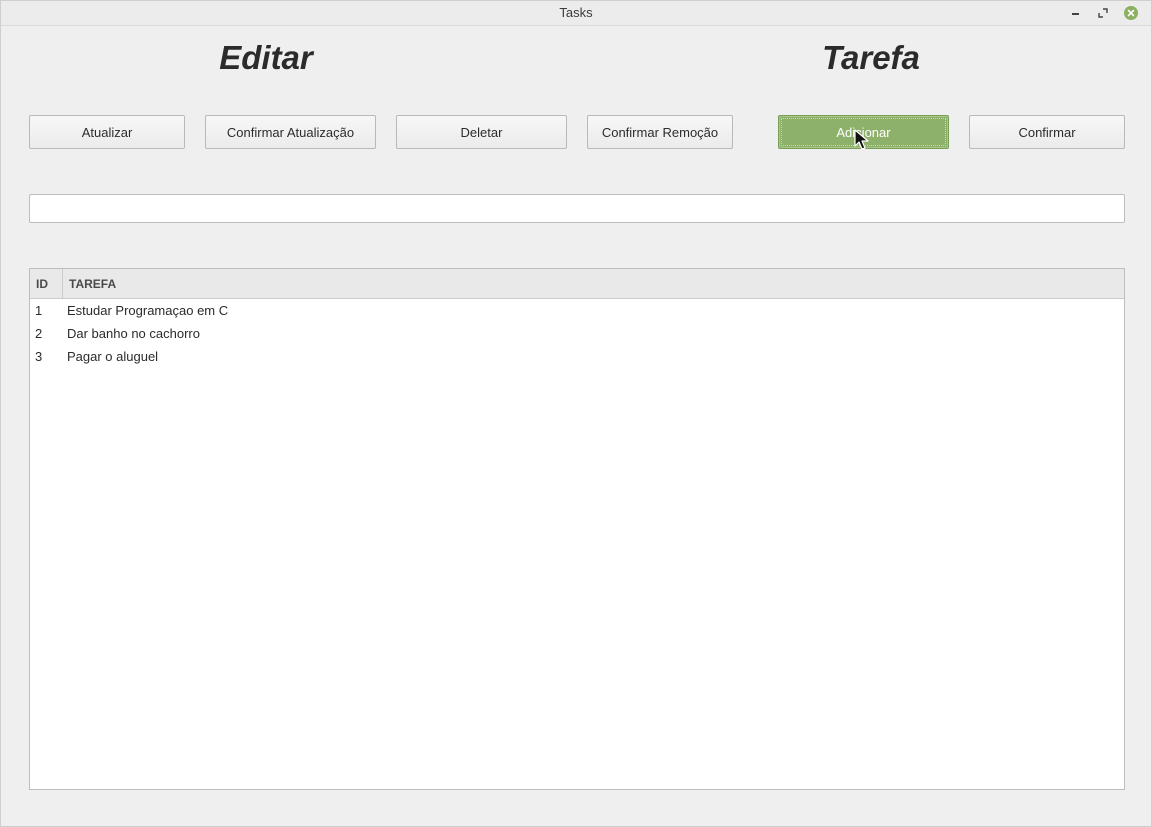 The width and height of the screenshot is (1152, 827). I want to click on table-row: 2 Dar banho no cachorro, so click(577, 333).